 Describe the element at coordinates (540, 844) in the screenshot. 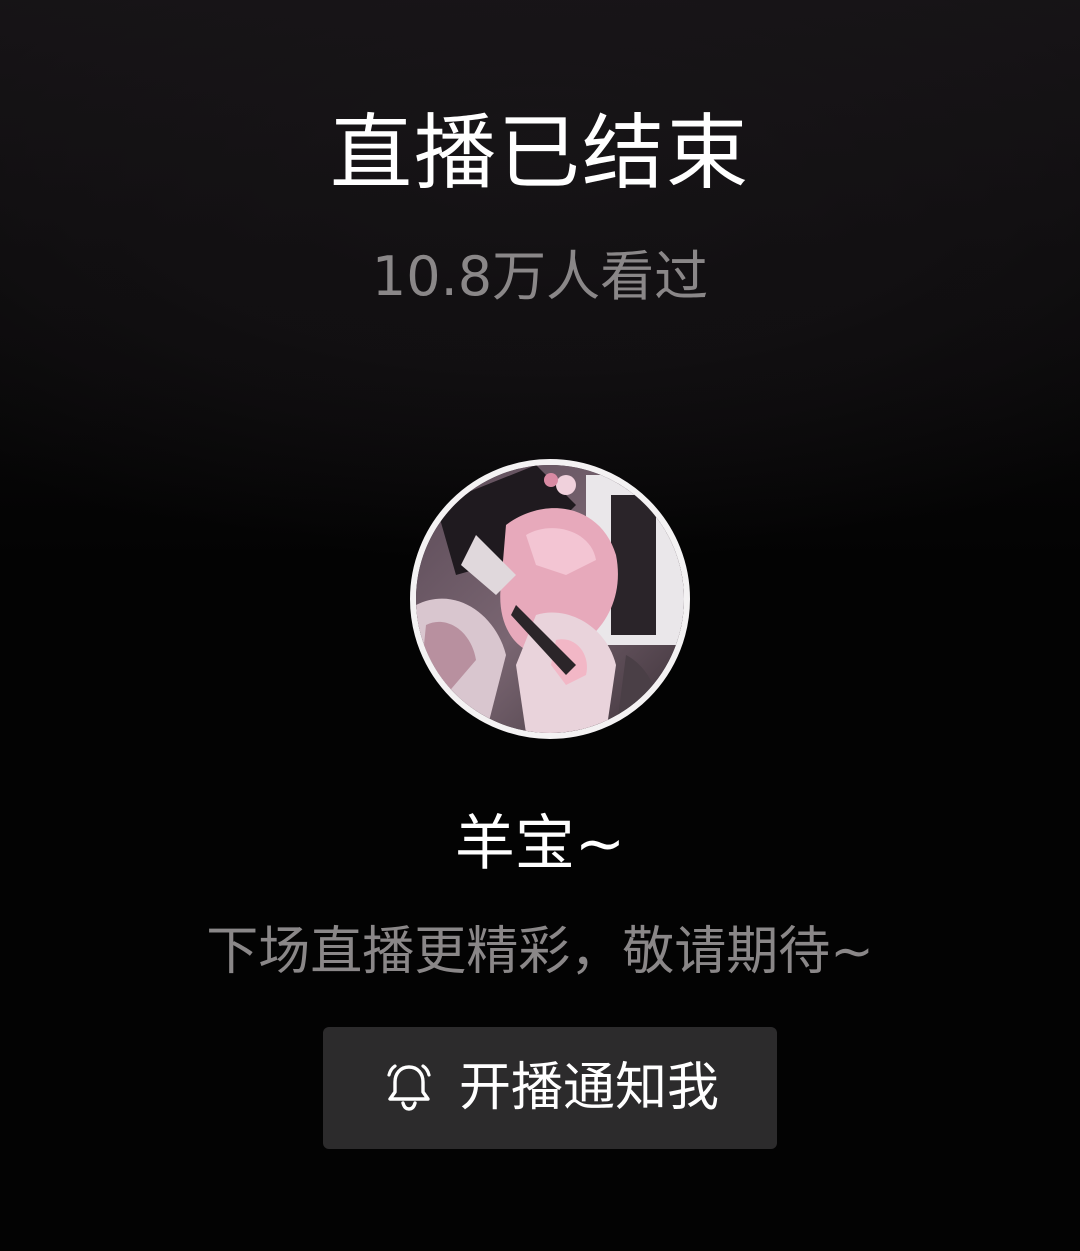

I see `streamer-nickname: 羊宝~` at that location.